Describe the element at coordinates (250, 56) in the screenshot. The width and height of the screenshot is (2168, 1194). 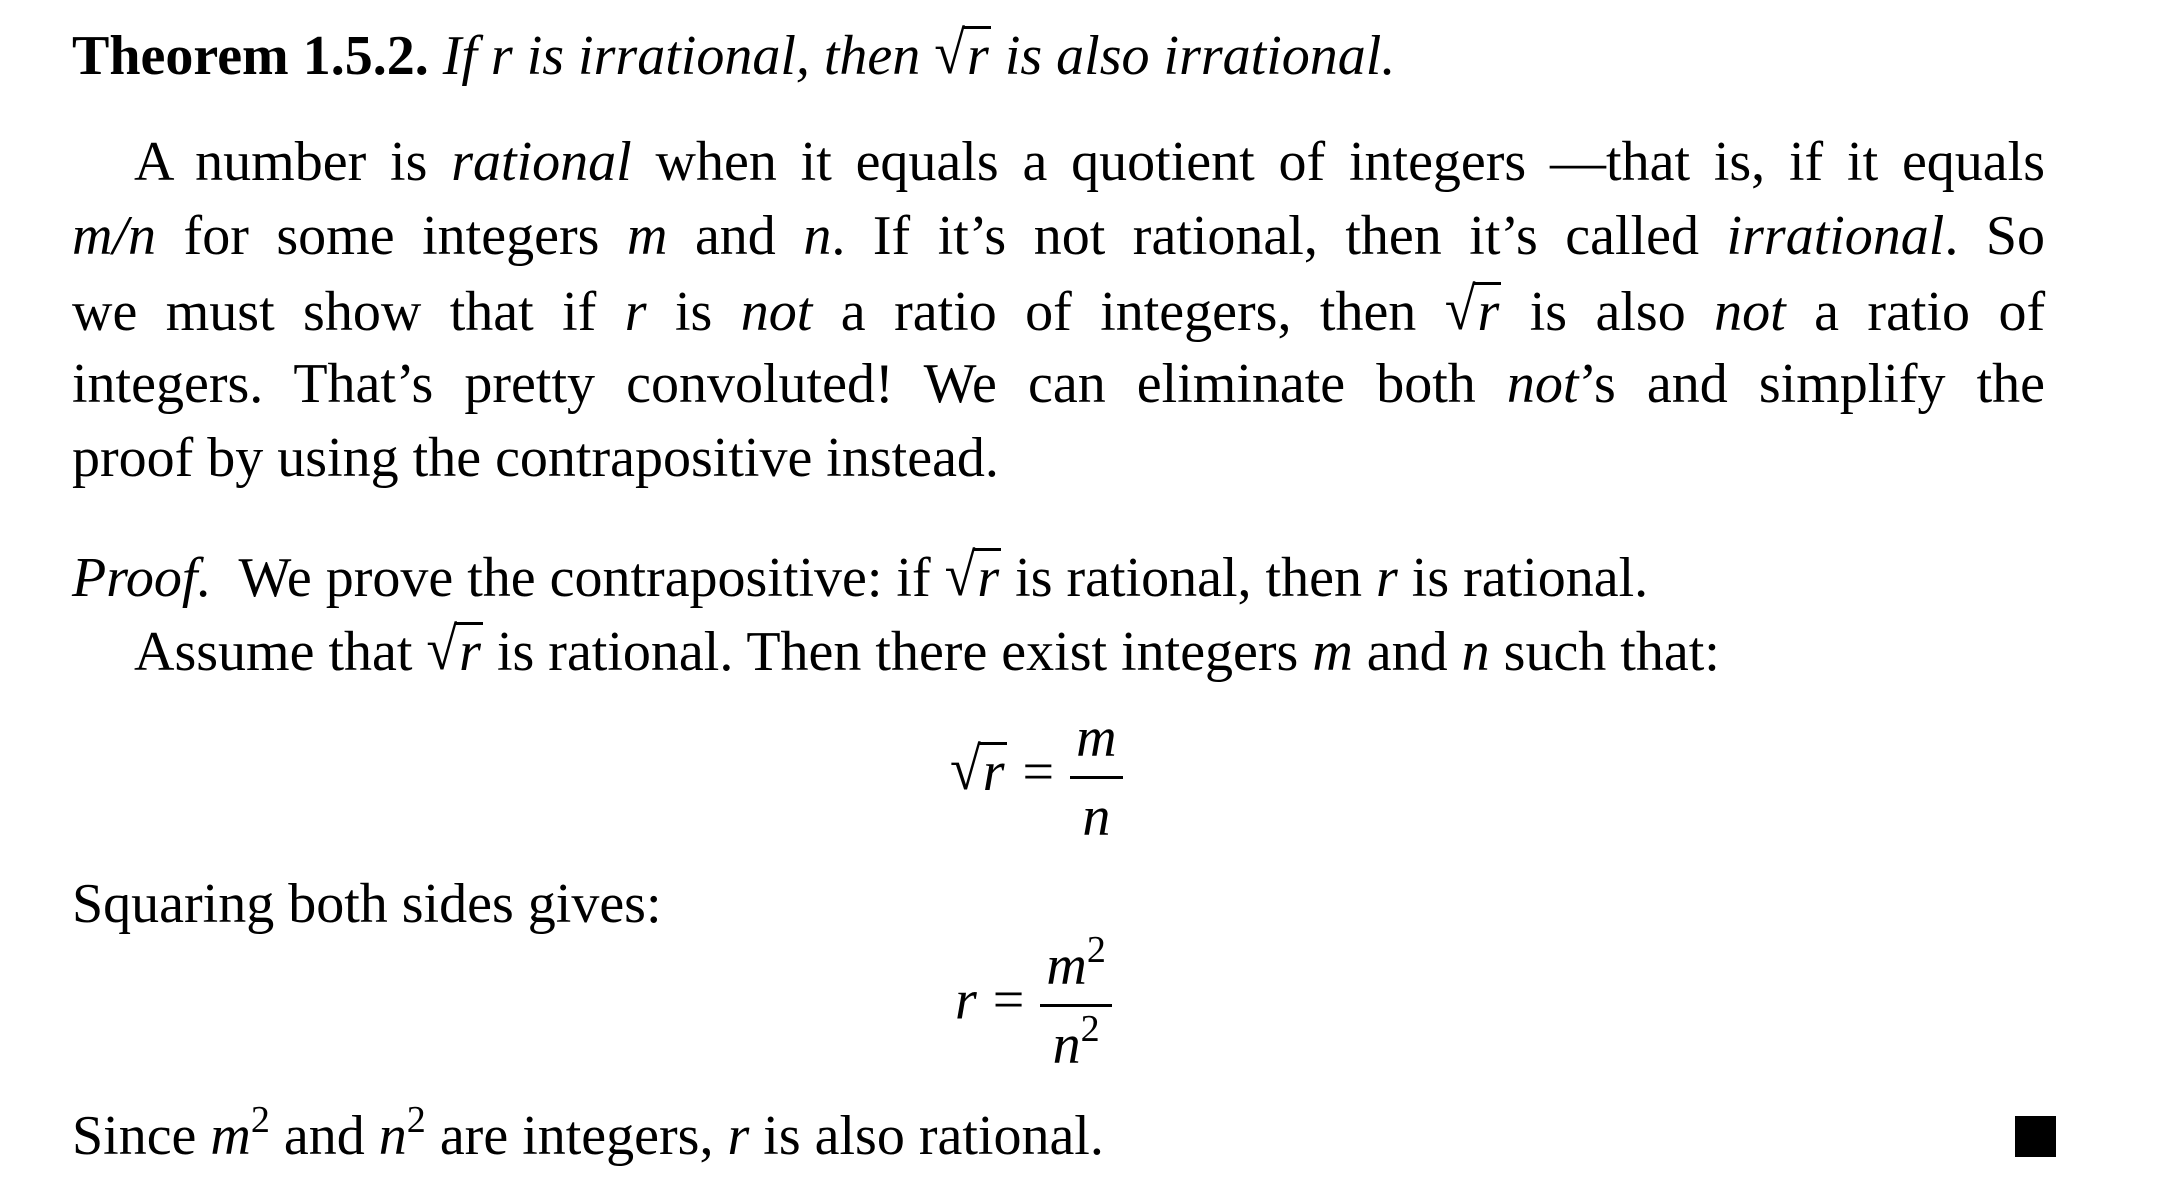
I see `theorem-label: Theorem 1.5.2.` at that location.